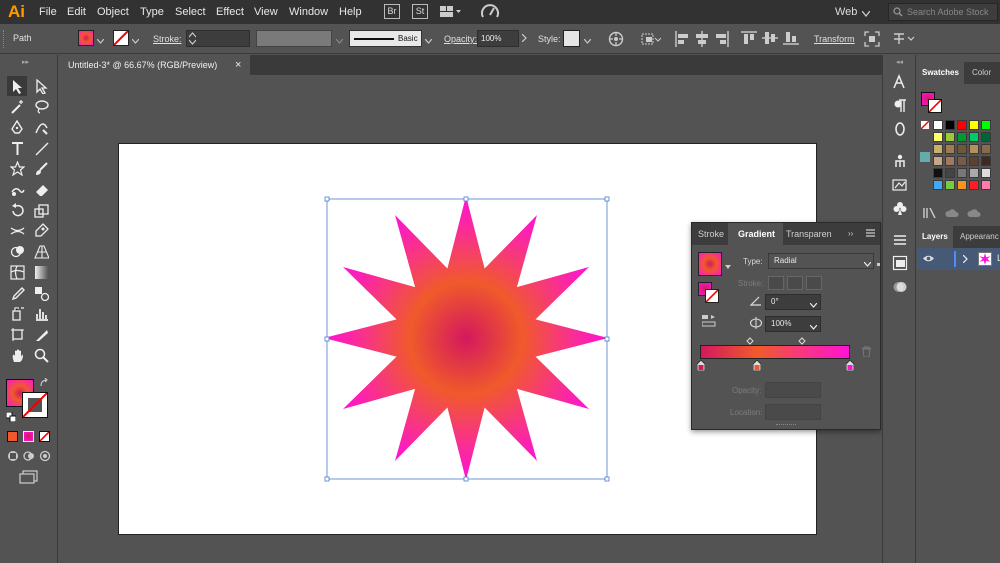 This screenshot has height=563, width=1000. I want to click on default-fill-stroke-icon, so click(11, 418).